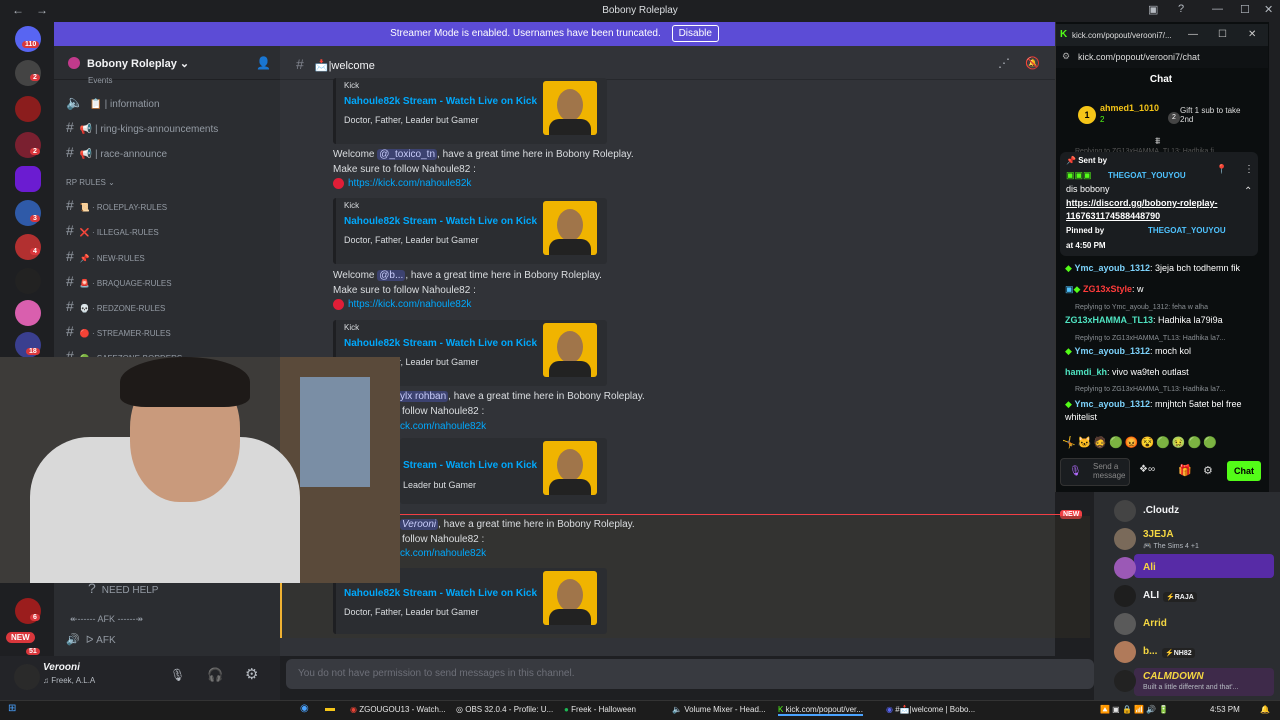 The image size is (1280, 720). What do you see at coordinates (1151, 595) in the screenshot?
I see `member-name: ALI` at bounding box center [1151, 595].